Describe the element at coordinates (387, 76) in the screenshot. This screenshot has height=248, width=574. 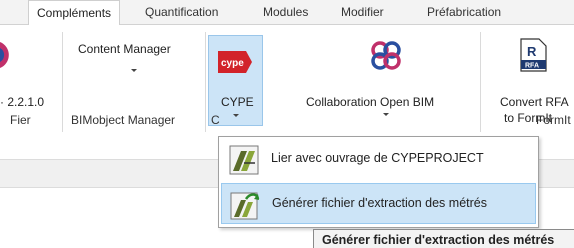
I see `collaboration-open-bim-button: Collaboration Open BIM` at that location.